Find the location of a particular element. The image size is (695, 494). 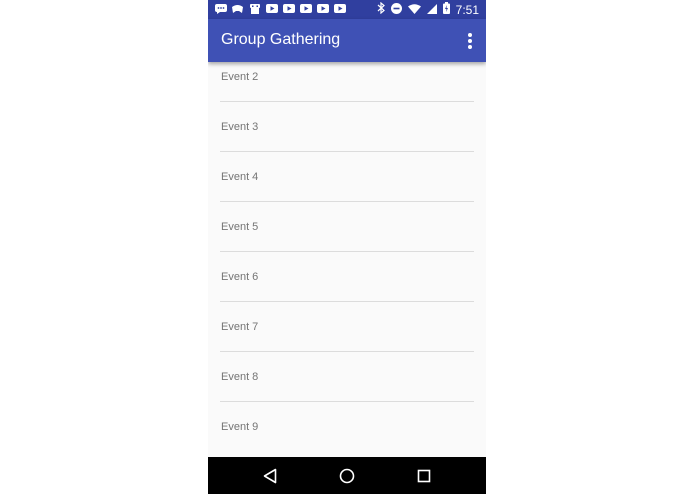

notification-icons is located at coordinates (280, 8).